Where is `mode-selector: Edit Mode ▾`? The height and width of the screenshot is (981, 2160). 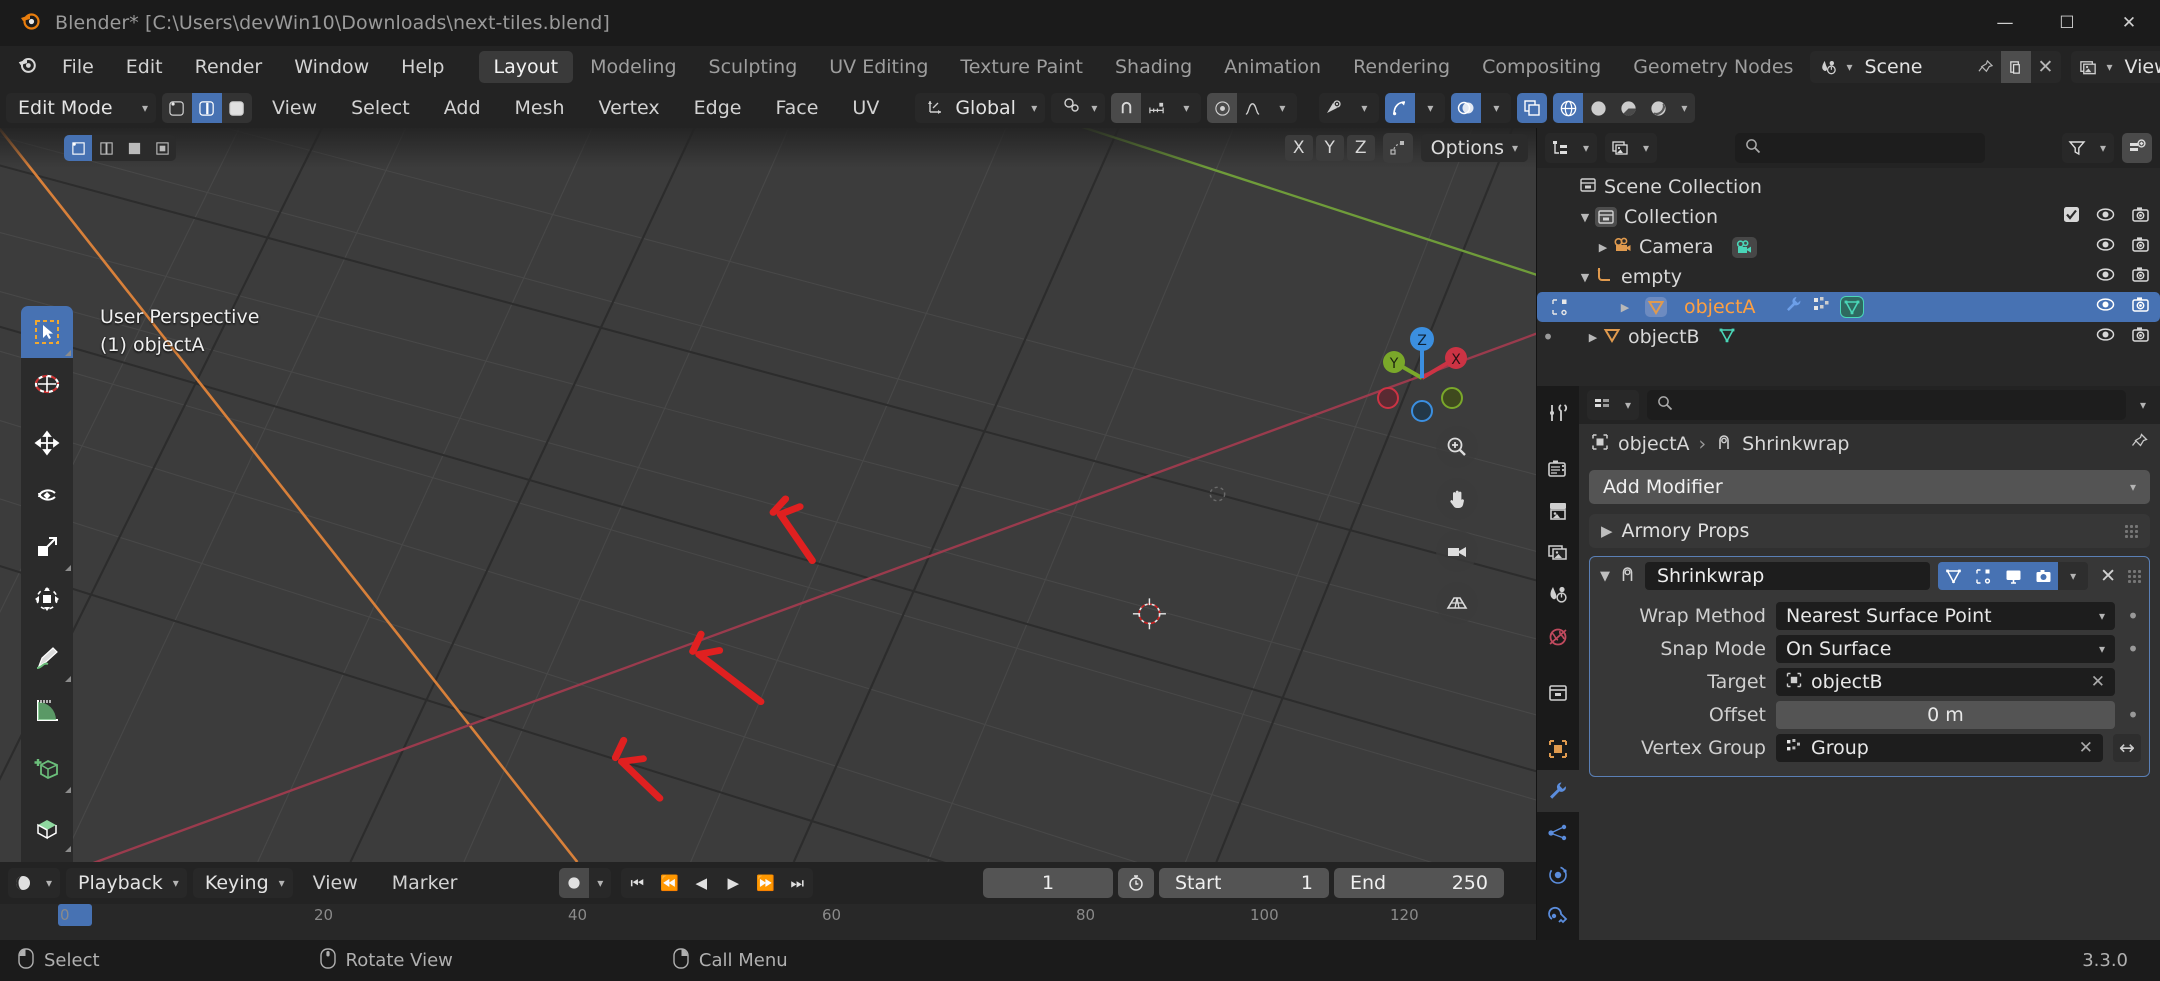
mode-selector: Edit Mode ▾ is located at coordinates (81, 108).